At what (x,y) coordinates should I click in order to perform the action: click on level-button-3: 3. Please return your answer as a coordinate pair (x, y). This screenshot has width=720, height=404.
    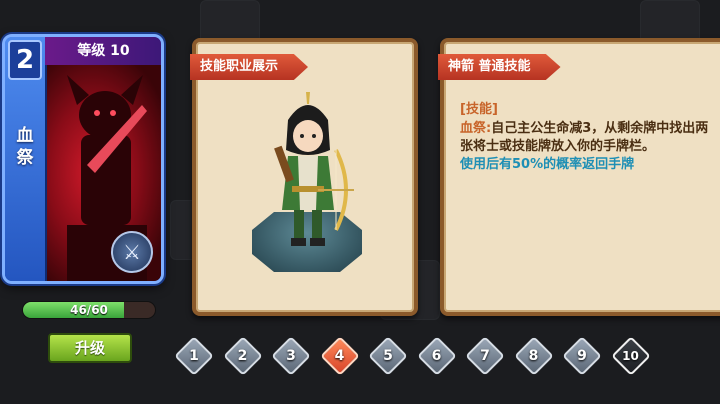
    Looking at the image, I should click on (291, 356).